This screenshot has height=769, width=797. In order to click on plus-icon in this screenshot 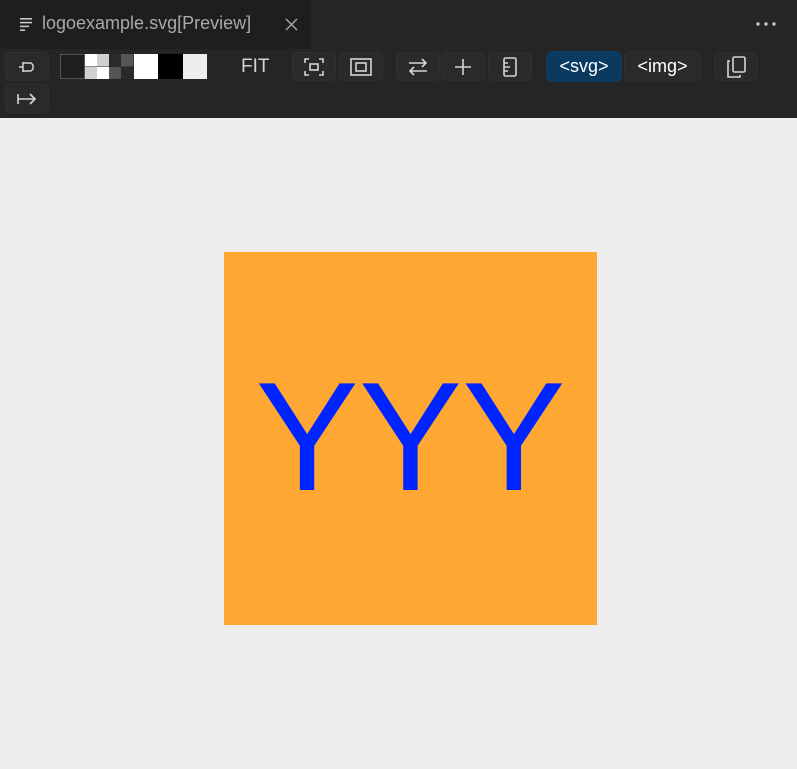, I will do `click(463, 66)`.